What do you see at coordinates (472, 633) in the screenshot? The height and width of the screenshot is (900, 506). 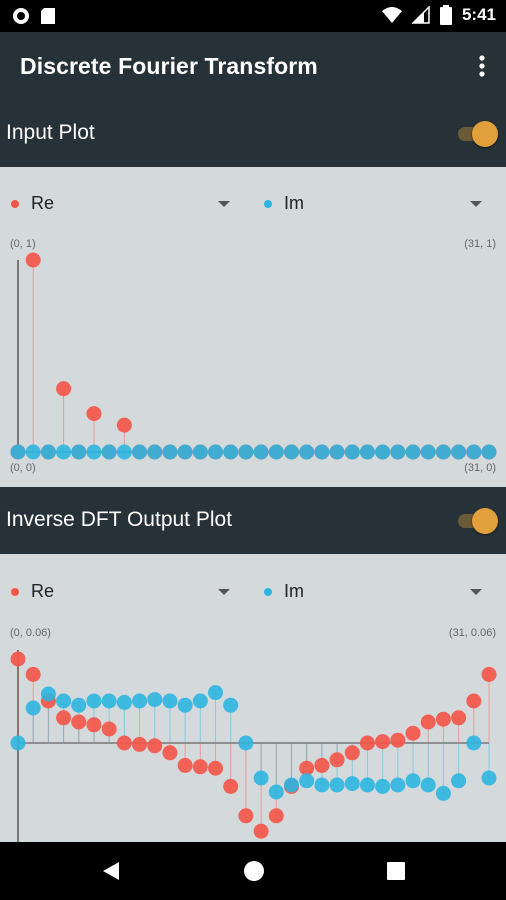 I see `corner-label-top-right: (31, 0.06)` at bounding box center [472, 633].